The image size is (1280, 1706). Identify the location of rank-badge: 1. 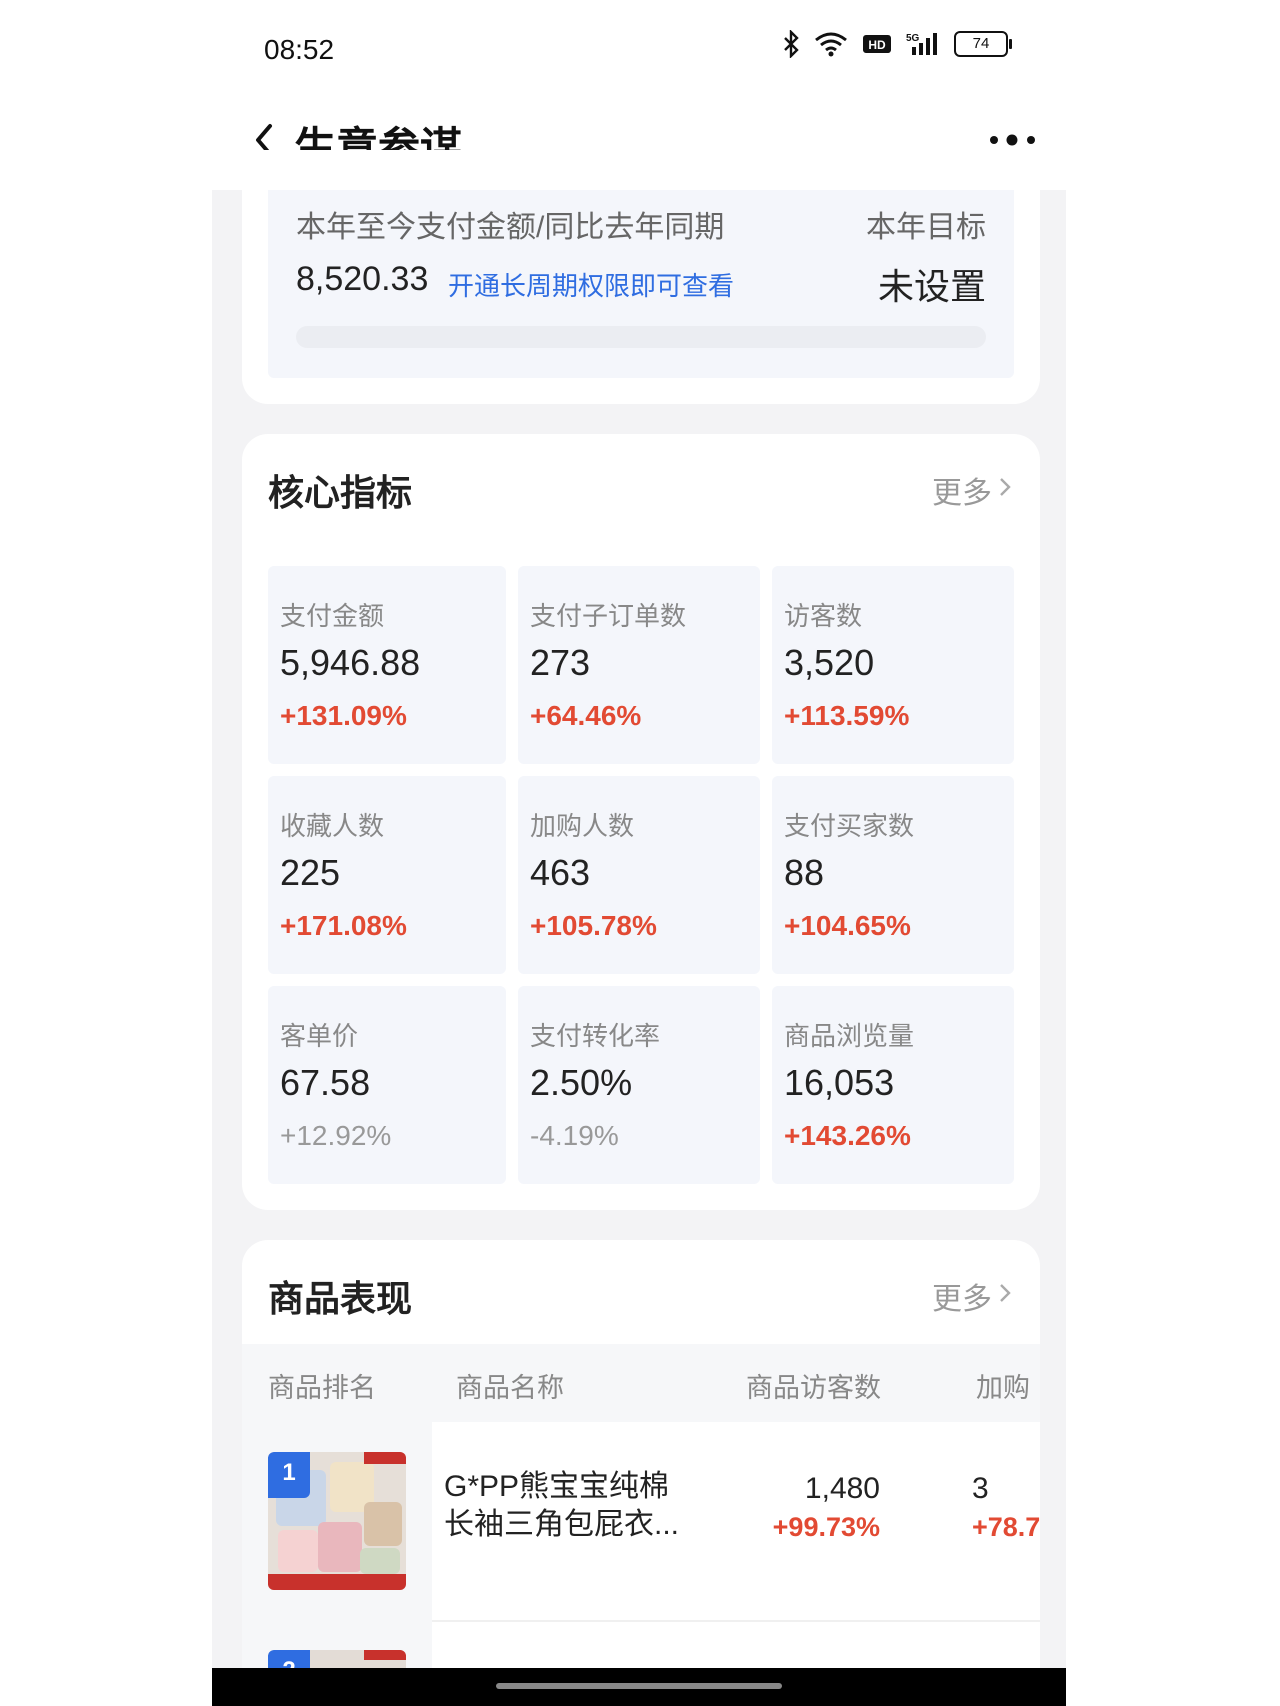
(289, 1475).